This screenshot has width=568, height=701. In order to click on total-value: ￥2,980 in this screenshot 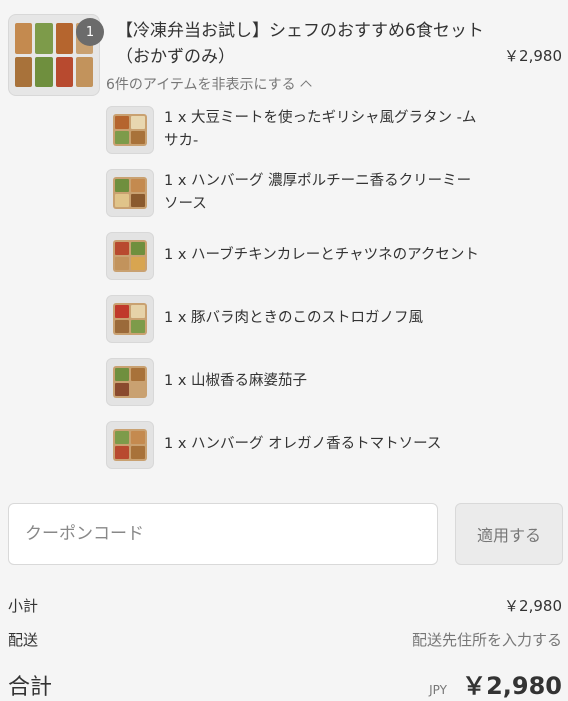, I will do `click(512, 686)`.